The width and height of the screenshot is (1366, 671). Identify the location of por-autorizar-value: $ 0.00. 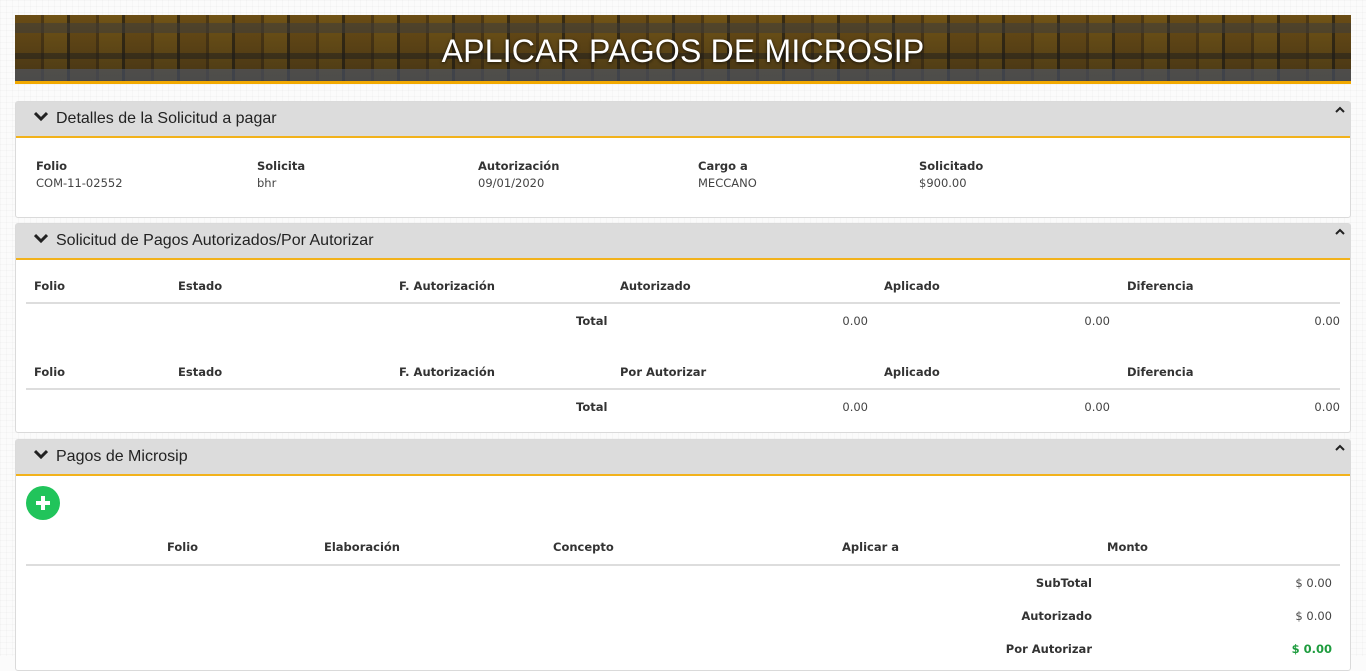
(1311, 649).